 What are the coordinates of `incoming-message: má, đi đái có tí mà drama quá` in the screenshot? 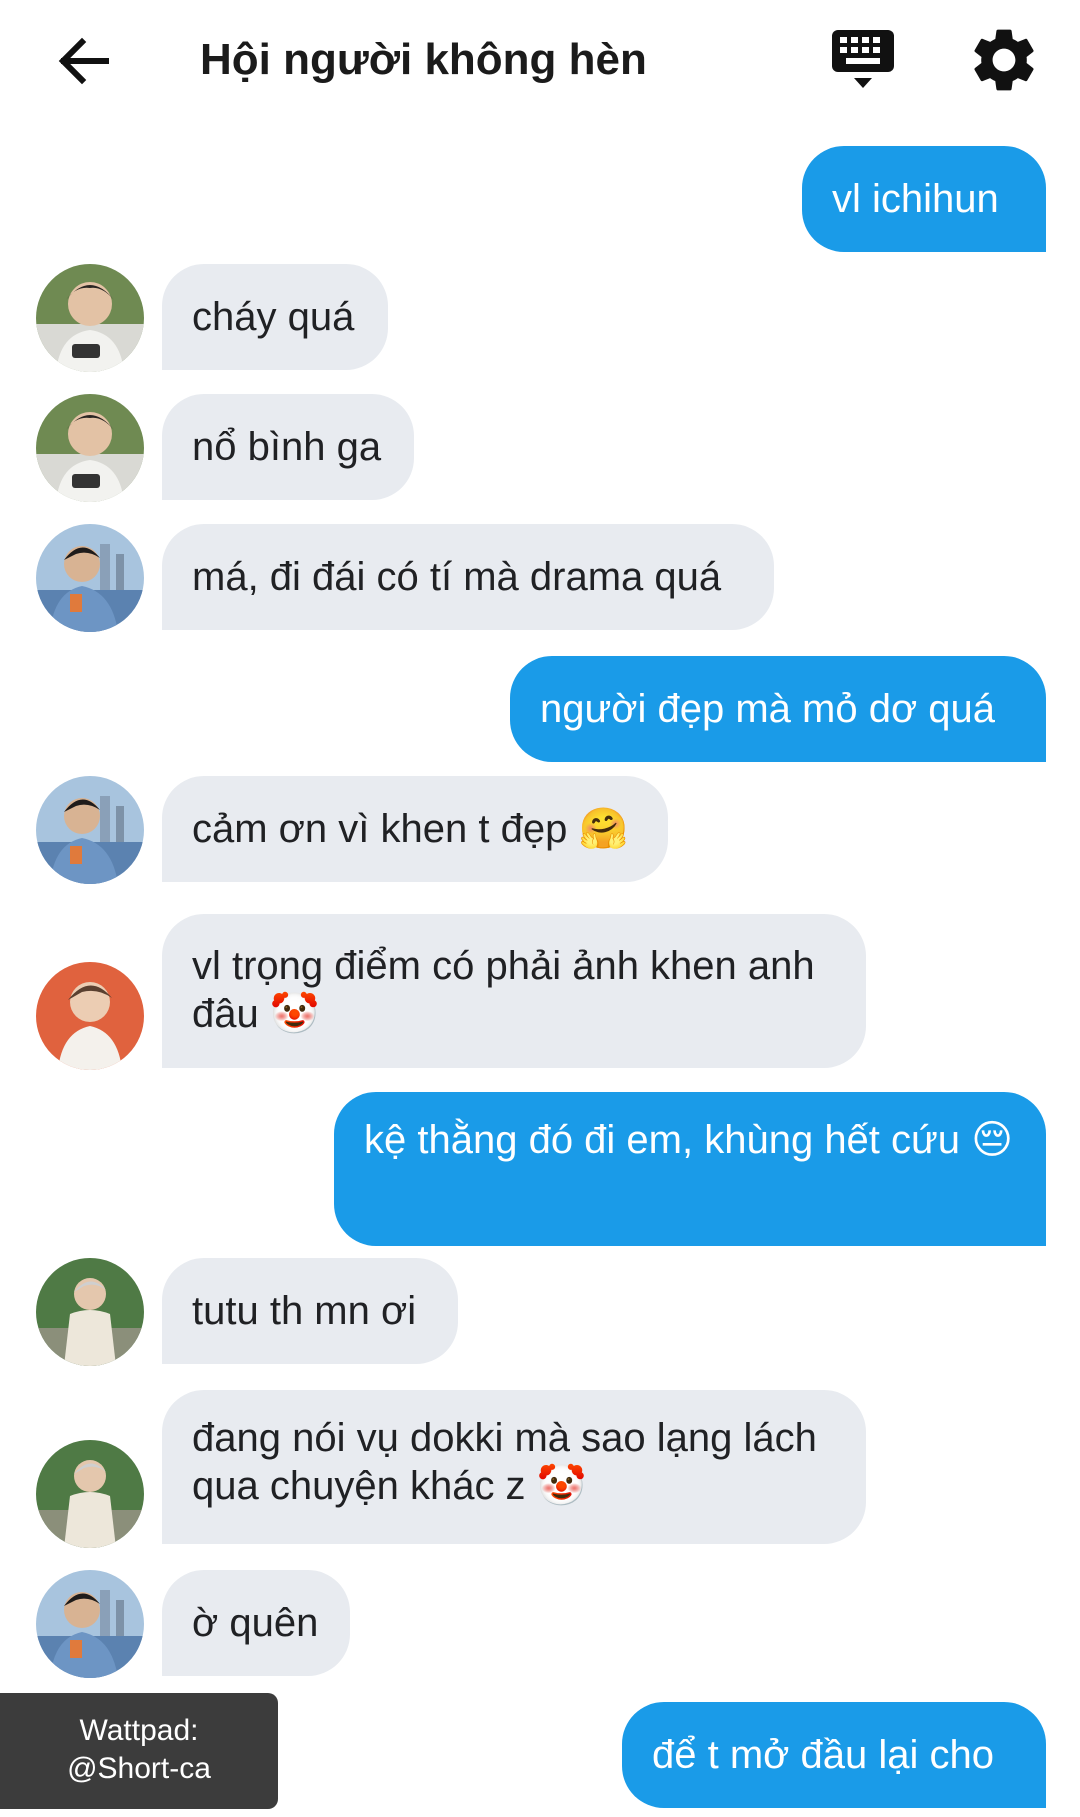 It's located at (468, 577).